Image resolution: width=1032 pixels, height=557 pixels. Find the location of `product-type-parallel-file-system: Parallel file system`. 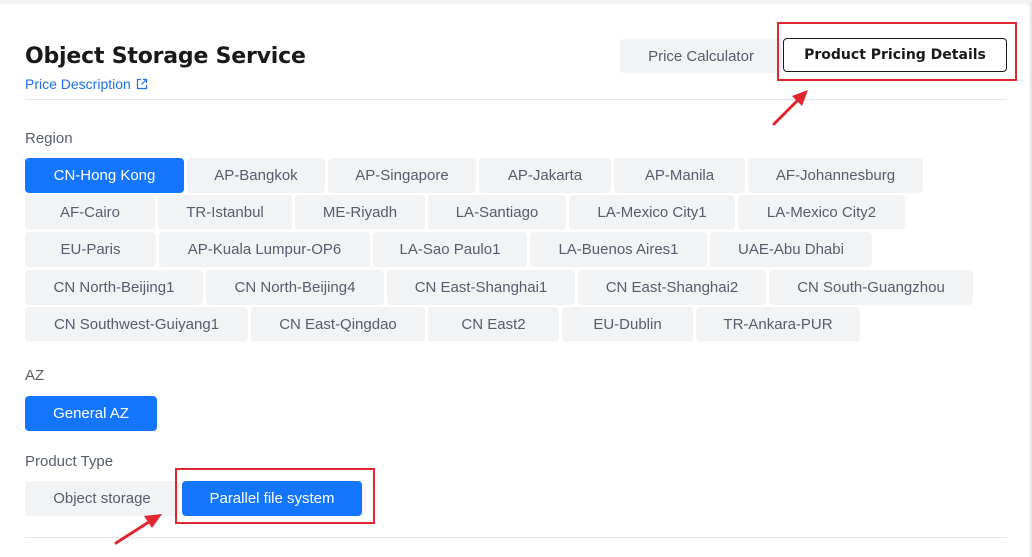

product-type-parallel-file-system: Parallel file system is located at coordinates (272, 498).